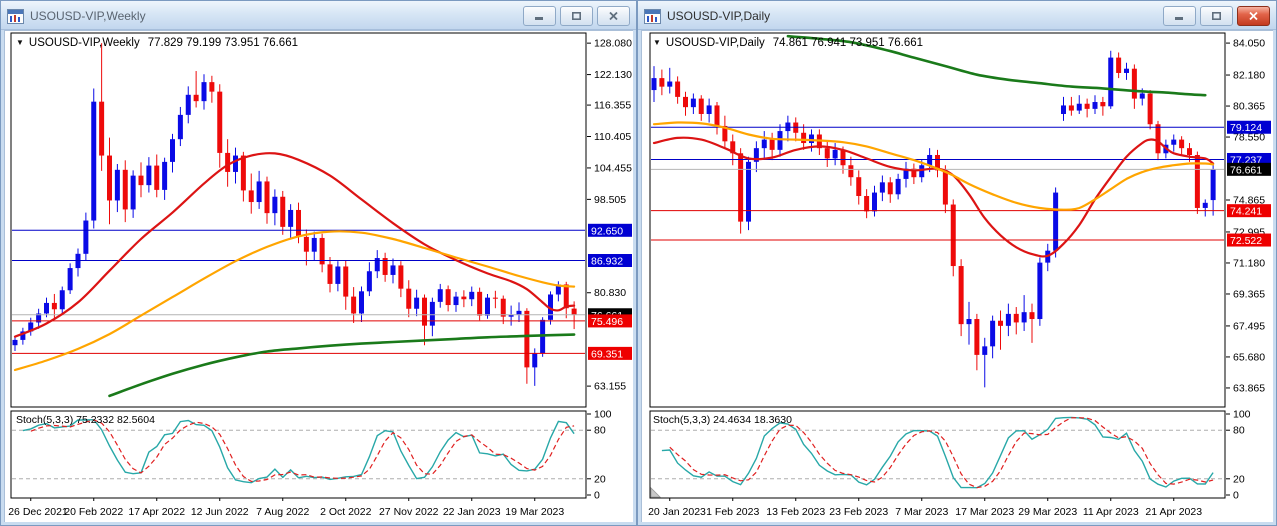 This screenshot has width=1277, height=526. I want to click on price-tick-label: 98.505, so click(610, 200).